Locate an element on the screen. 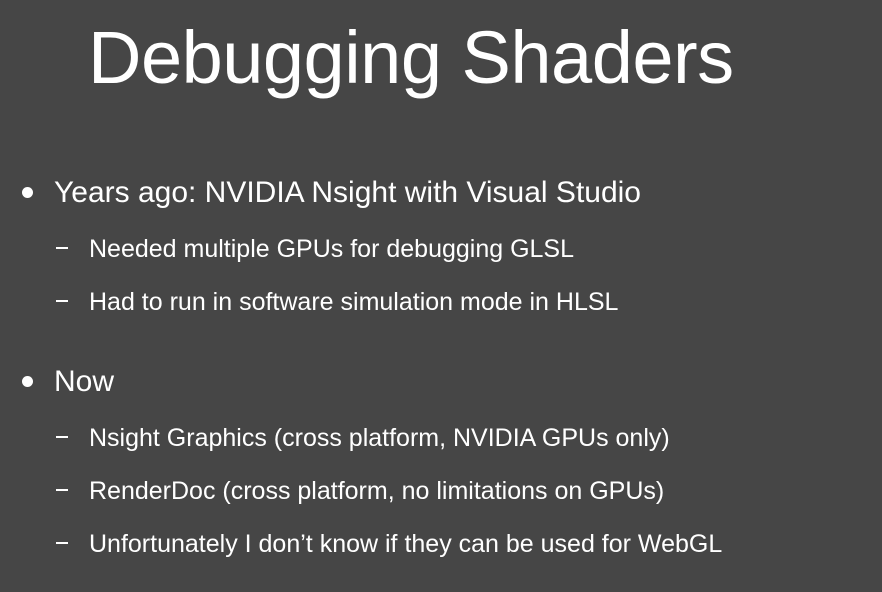  bullet-text: Now is located at coordinates (84, 381).